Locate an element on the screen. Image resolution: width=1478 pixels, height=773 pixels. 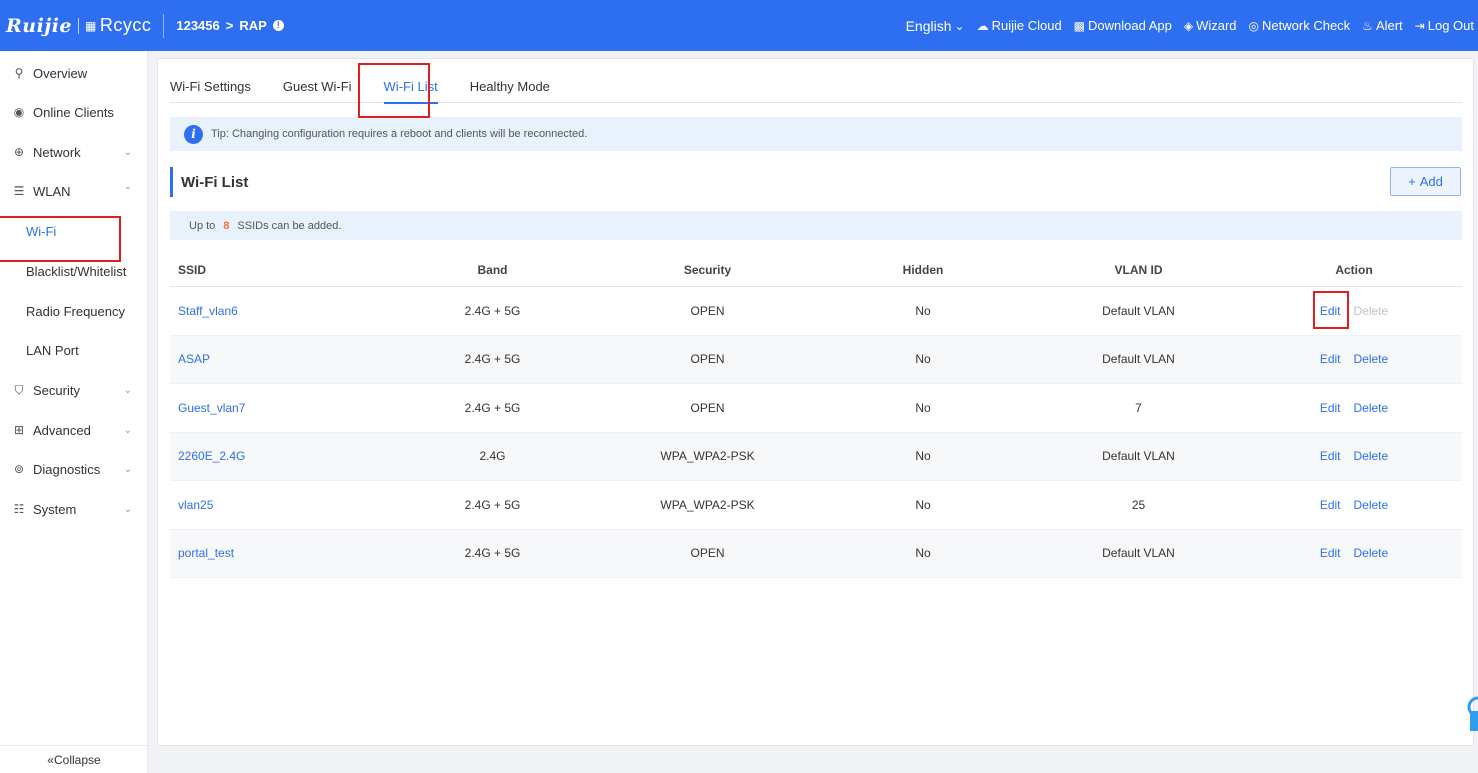
system-icon: ☷ is located at coordinates (19, 509).